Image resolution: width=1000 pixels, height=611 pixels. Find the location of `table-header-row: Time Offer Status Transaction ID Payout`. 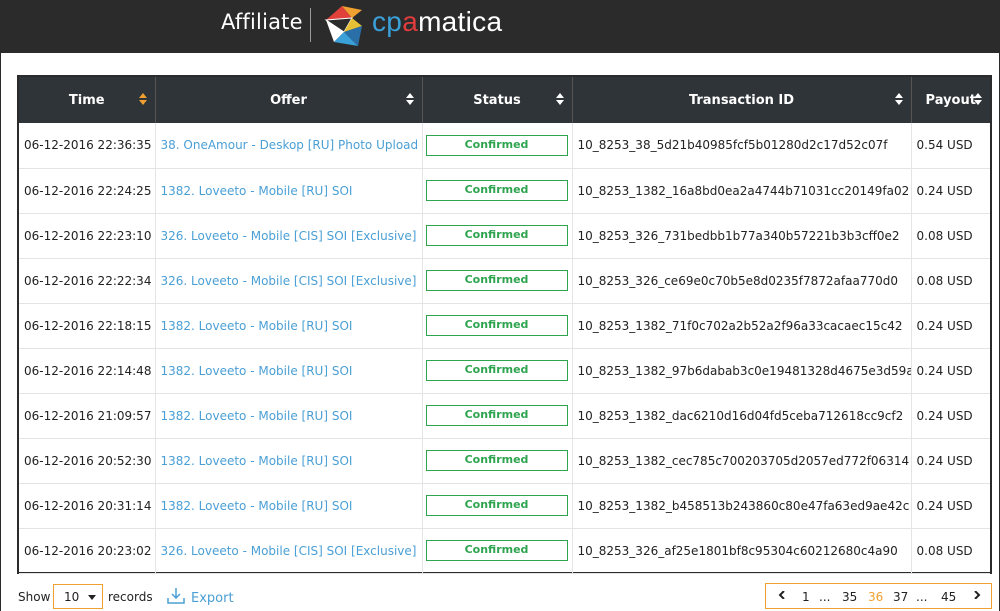

table-header-row: Time Offer Status Transaction ID Payout is located at coordinates (504, 100).